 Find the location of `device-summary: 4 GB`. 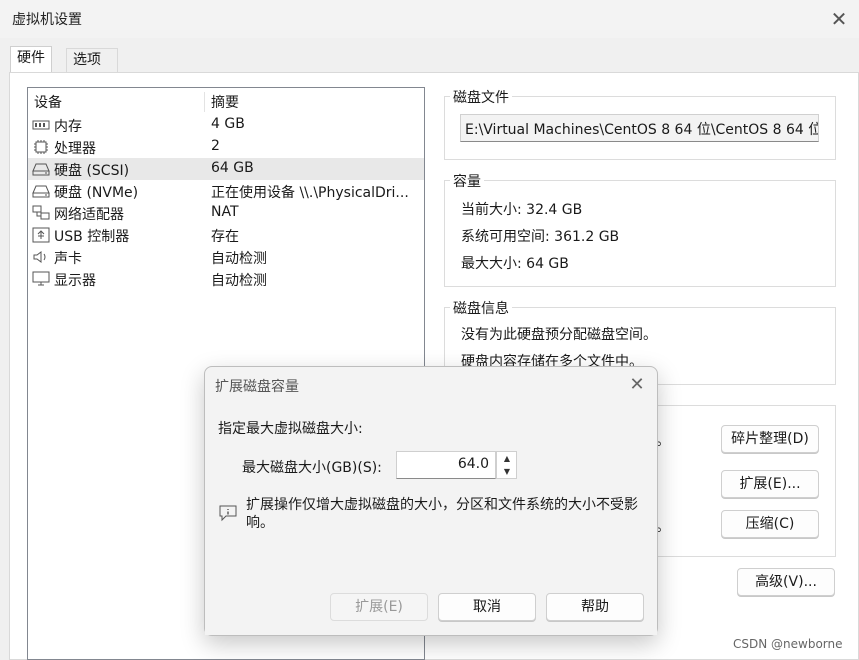

device-summary: 4 GB is located at coordinates (228, 124).